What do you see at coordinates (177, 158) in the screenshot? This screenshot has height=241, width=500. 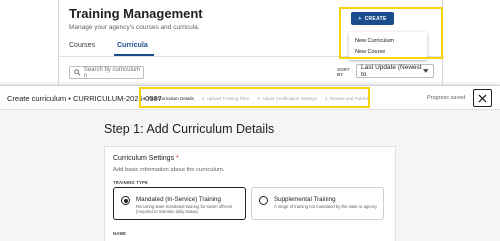 I see `required-mark: *` at bounding box center [177, 158].